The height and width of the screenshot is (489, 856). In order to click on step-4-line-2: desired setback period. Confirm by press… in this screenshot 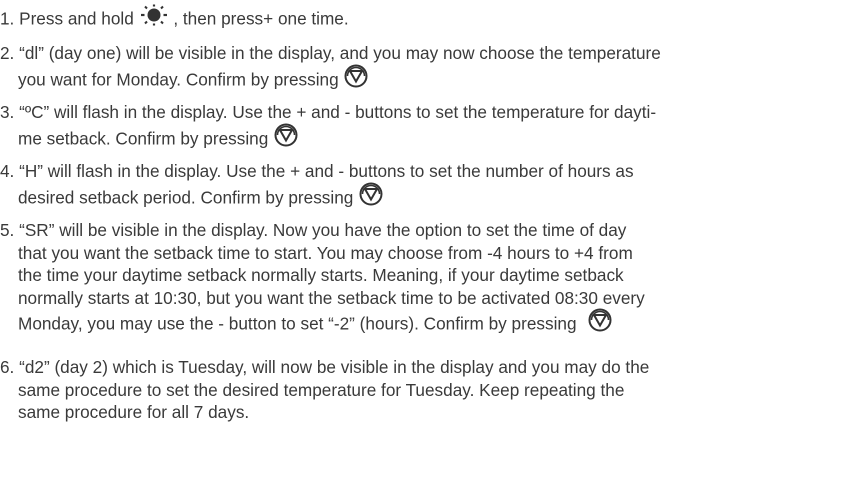, I will do `click(186, 196)`.